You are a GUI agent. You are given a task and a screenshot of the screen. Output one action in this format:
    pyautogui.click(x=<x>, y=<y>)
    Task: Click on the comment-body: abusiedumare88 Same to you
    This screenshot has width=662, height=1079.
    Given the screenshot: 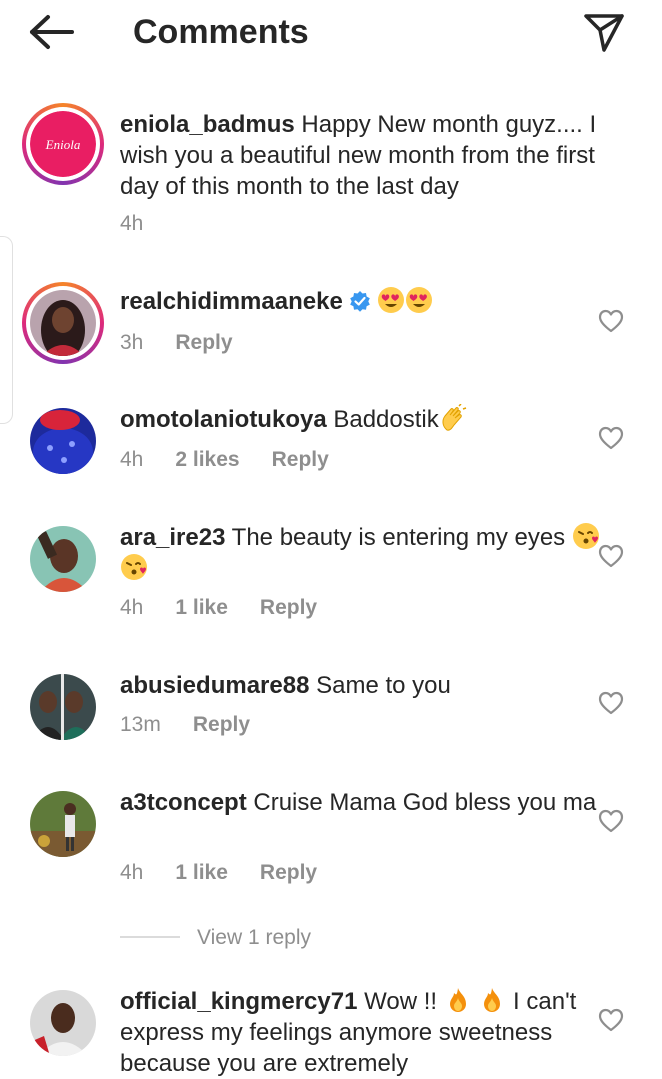 What is the action you would take?
    pyautogui.click(x=361, y=685)
    